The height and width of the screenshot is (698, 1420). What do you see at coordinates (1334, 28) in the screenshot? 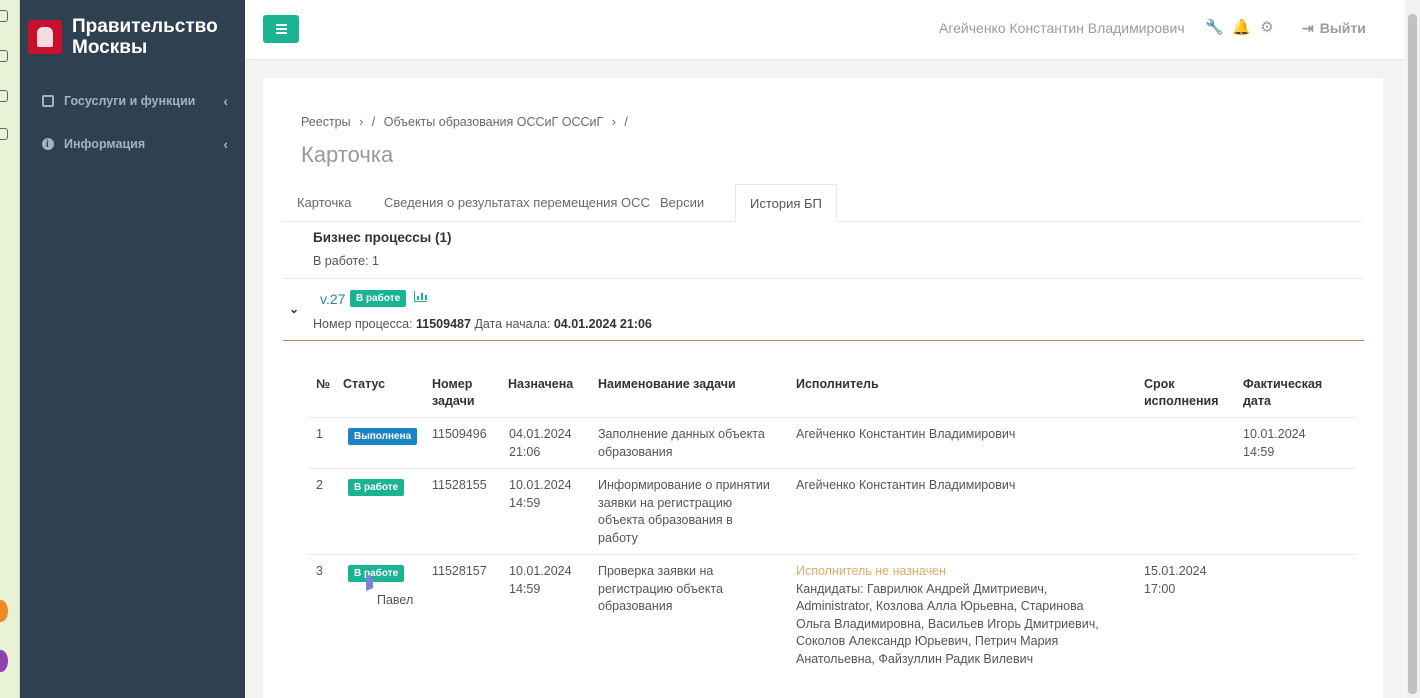
I see `logout-link: ⇥ Выйти` at bounding box center [1334, 28].